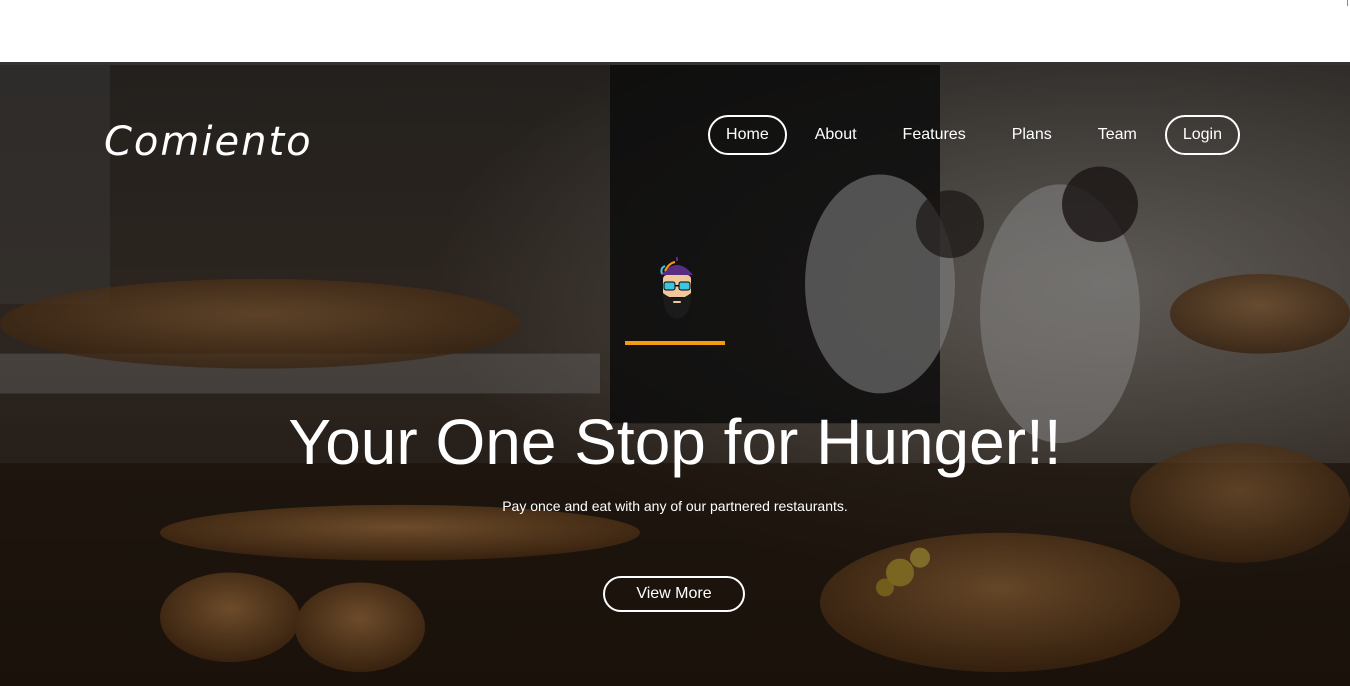  I want to click on main-nav: Home About Features Plans Team Login, so click(969, 135).